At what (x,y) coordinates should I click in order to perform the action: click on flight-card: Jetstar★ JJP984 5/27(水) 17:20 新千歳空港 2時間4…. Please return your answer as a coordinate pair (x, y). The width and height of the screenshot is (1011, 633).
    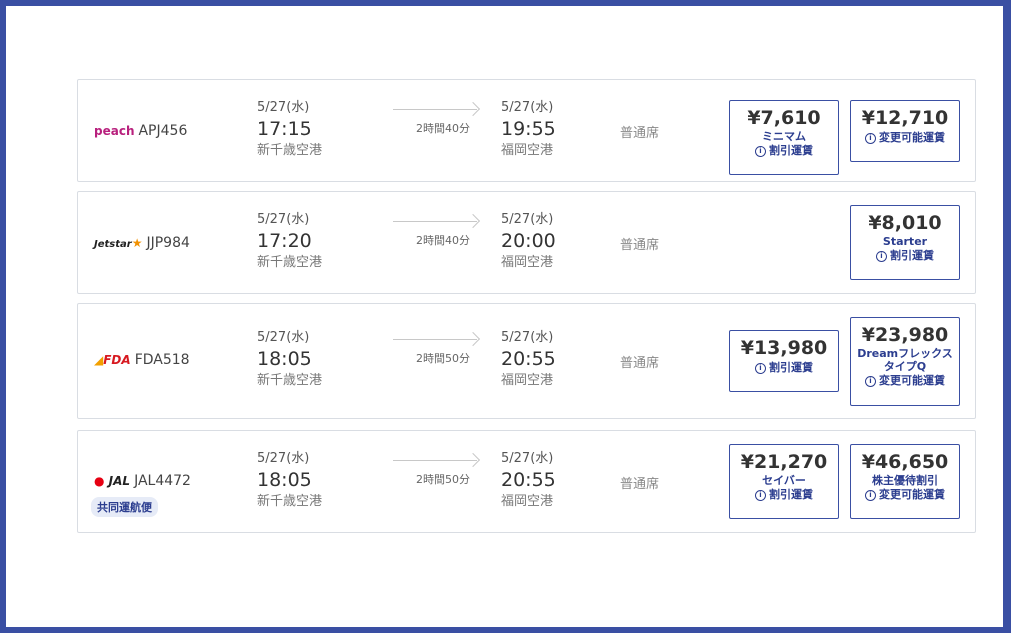
    Looking at the image, I should click on (526, 242).